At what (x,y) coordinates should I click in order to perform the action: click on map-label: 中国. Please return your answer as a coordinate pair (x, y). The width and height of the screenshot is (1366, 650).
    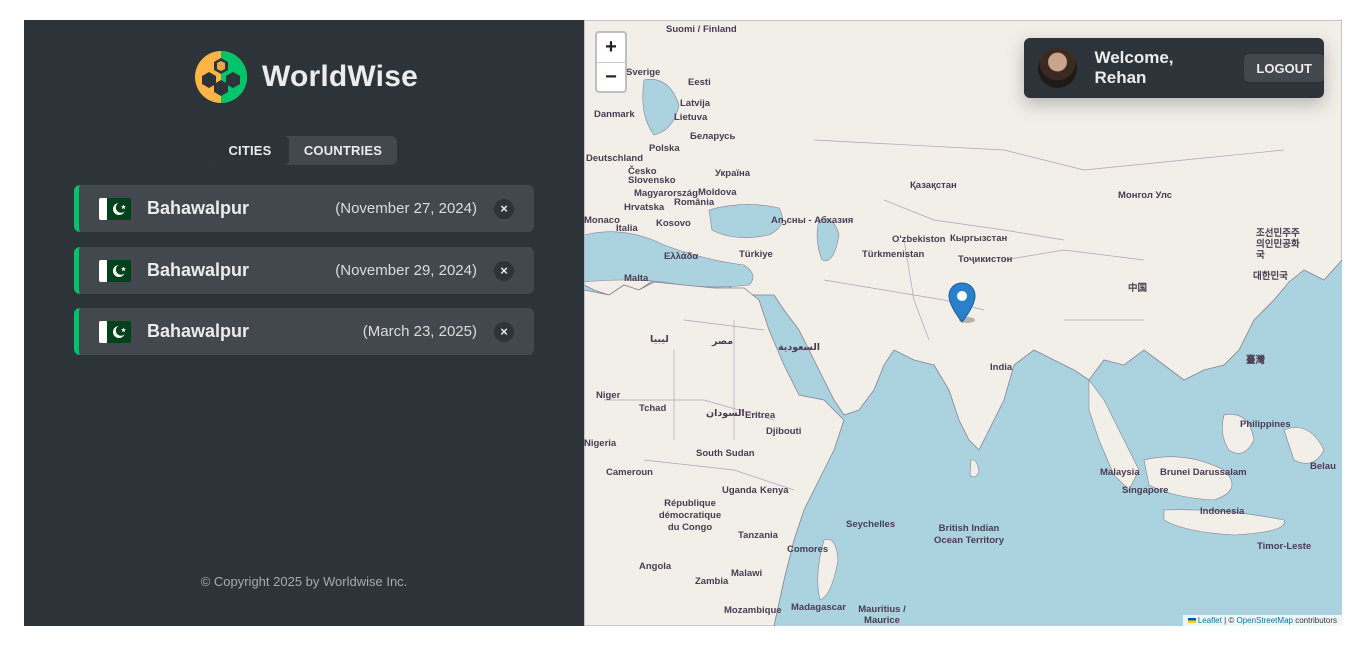
    Looking at the image, I should click on (1138, 288).